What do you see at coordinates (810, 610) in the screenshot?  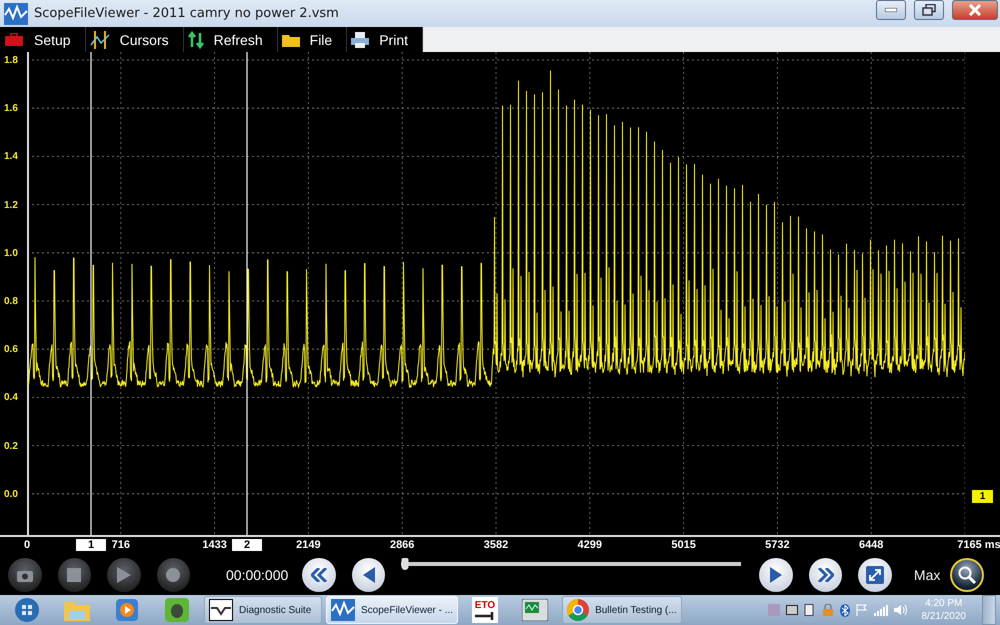 I see `tray-device-icon` at bounding box center [810, 610].